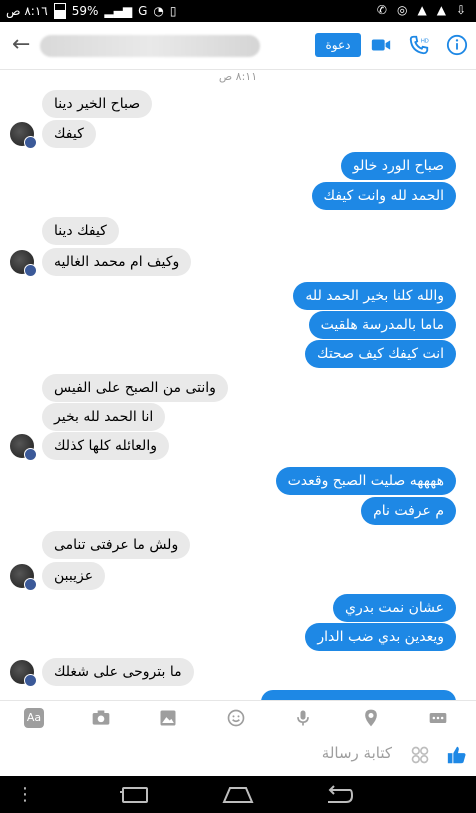  What do you see at coordinates (381, 10) in the screenshot?
I see `missed-call-icon: ✆` at bounding box center [381, 10].